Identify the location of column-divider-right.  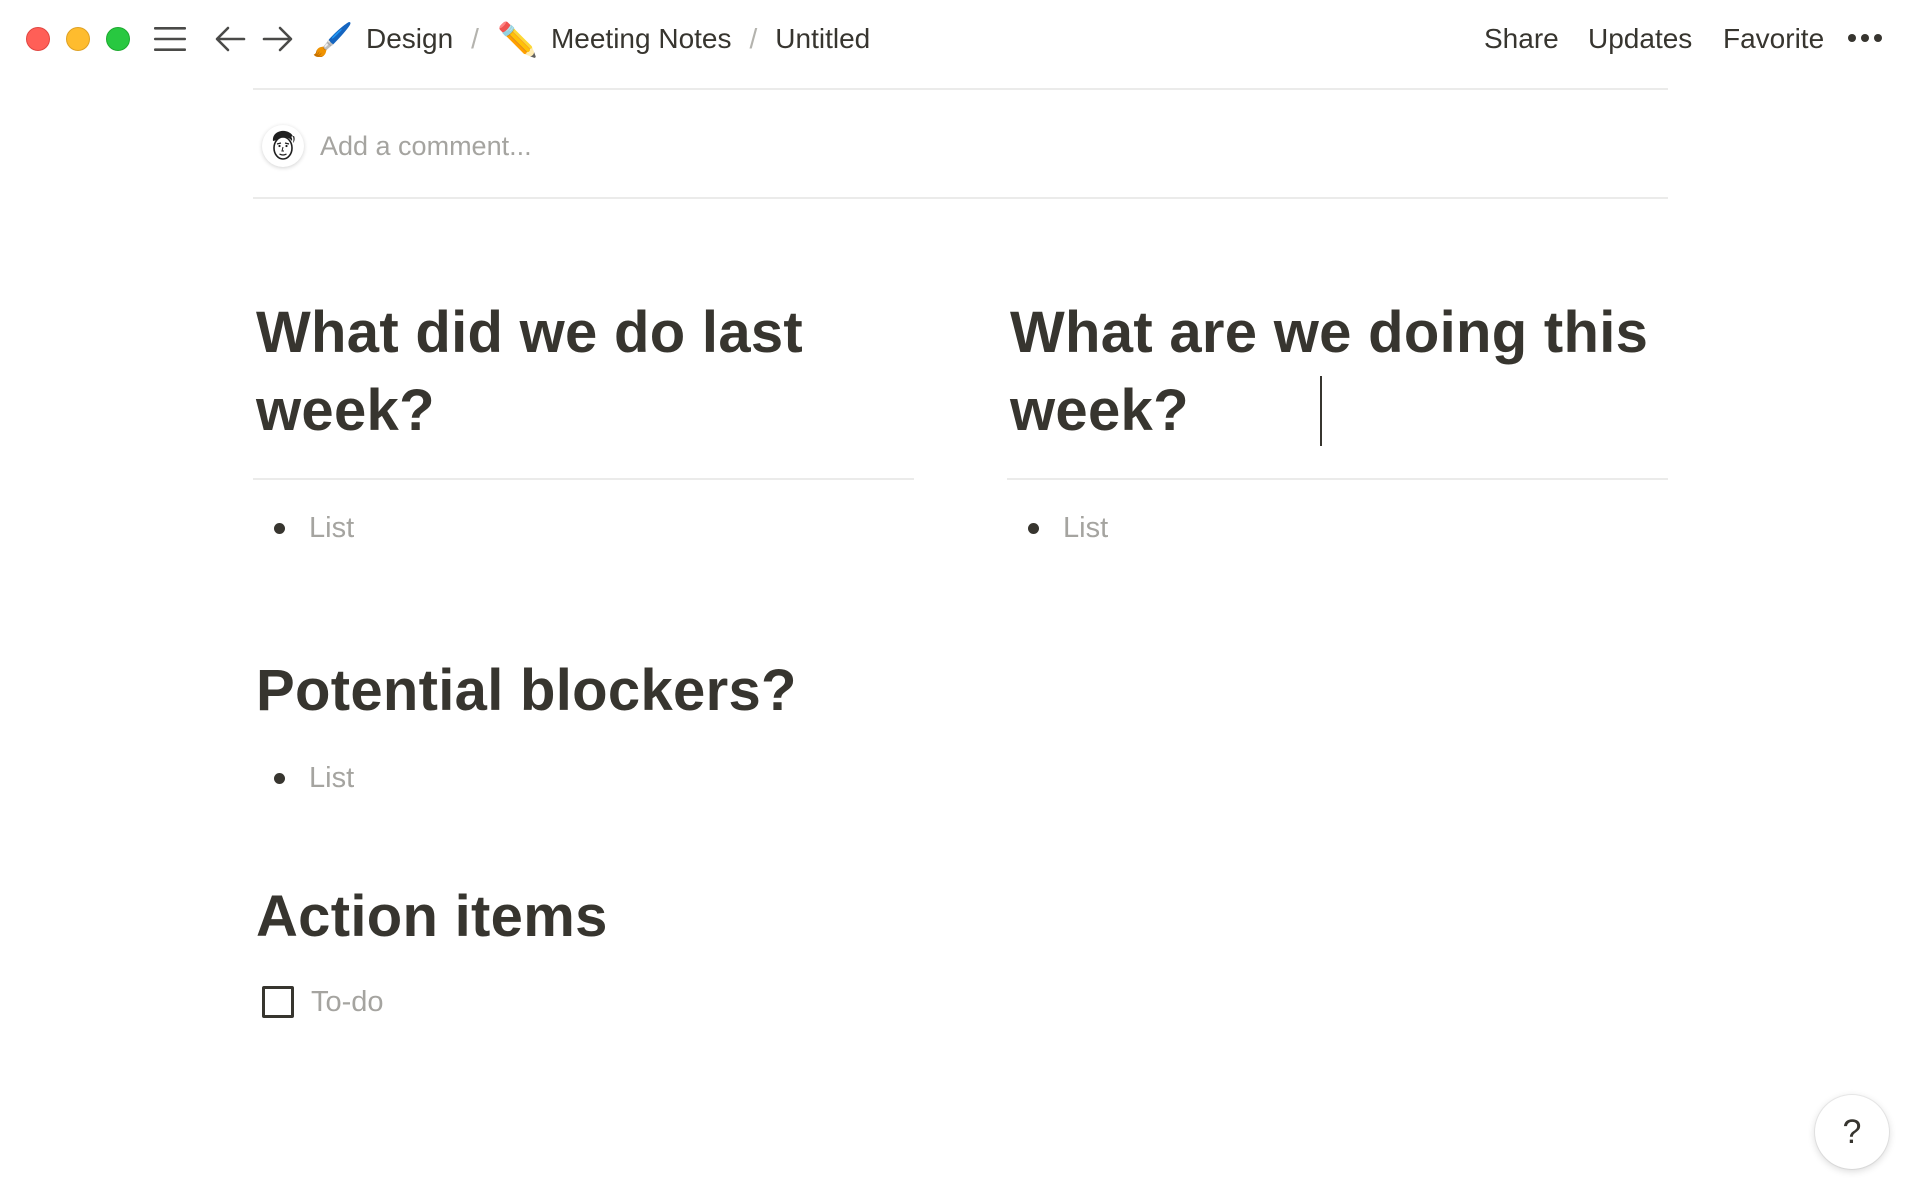
(1337, 479).